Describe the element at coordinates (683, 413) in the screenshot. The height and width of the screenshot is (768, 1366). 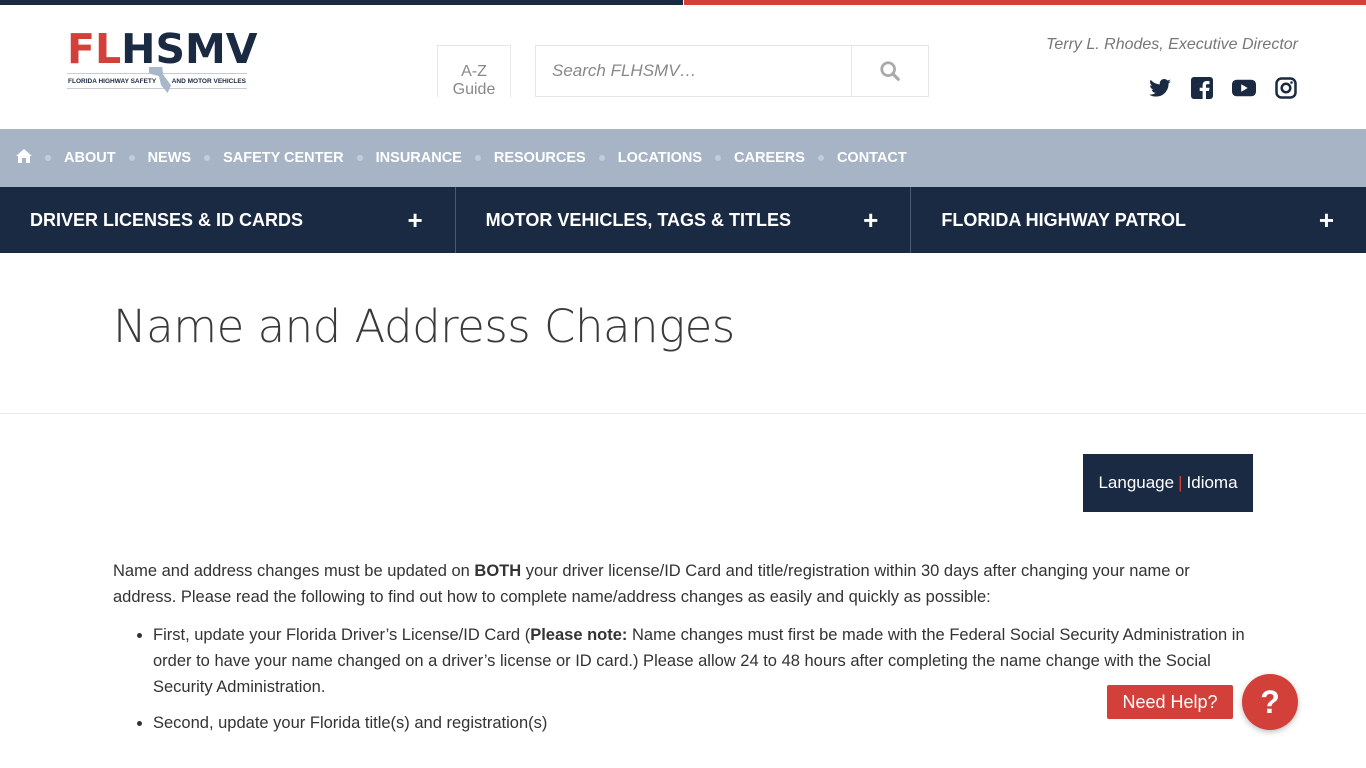
I see `title-divider` at that location.